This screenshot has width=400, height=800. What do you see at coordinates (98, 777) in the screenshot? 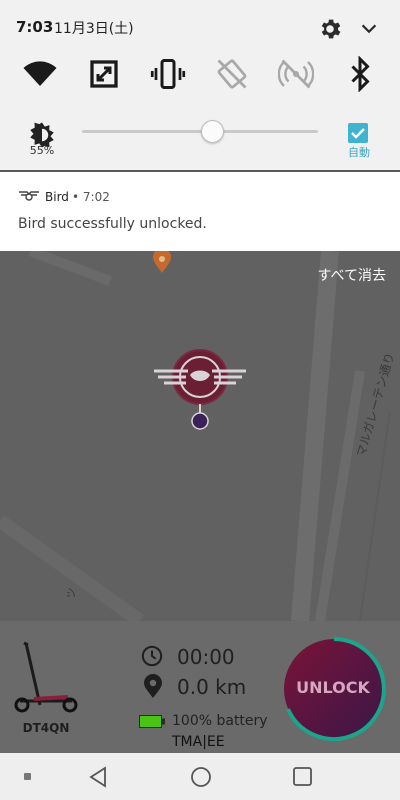
I see `back-icon` at bounding box center [98, 777].